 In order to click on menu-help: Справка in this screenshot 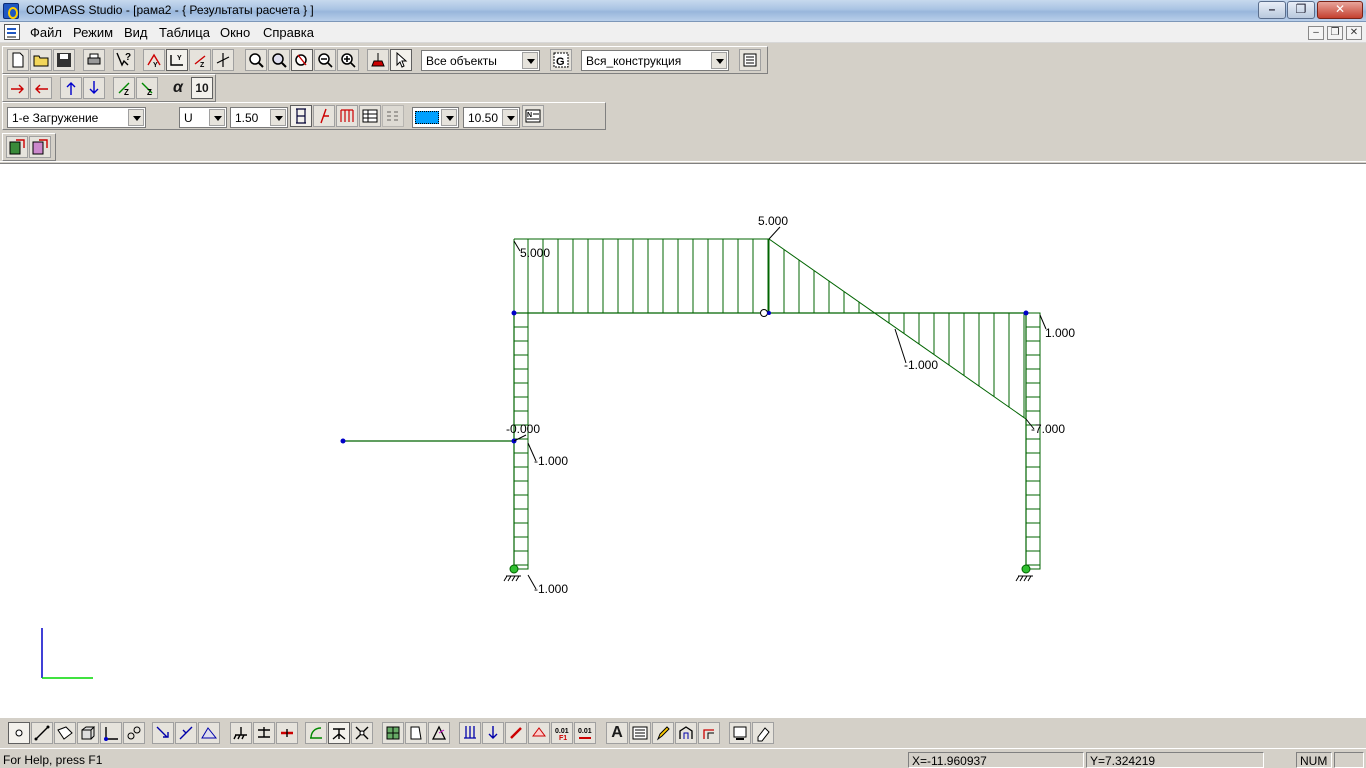, I will do `click(288, 32)`.